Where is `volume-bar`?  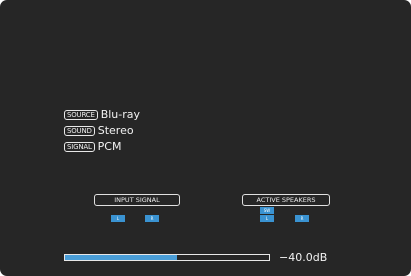
volume-bar is located at coordinates (167, 257).